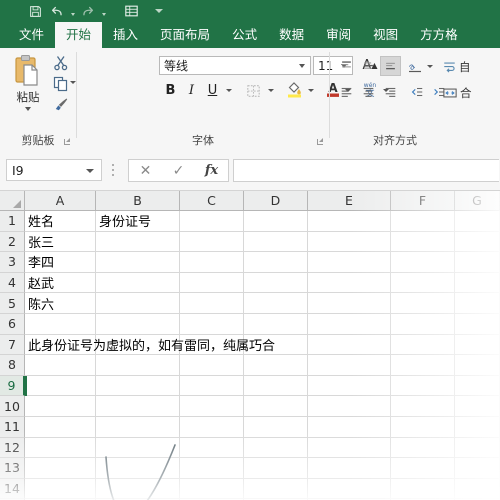 Image resolution: width=500 pixels, height=500 pixels. What do you see at coordinates (477, 303) in the screenshot?
I see `cell-G5` at bounding box center [477, 303].